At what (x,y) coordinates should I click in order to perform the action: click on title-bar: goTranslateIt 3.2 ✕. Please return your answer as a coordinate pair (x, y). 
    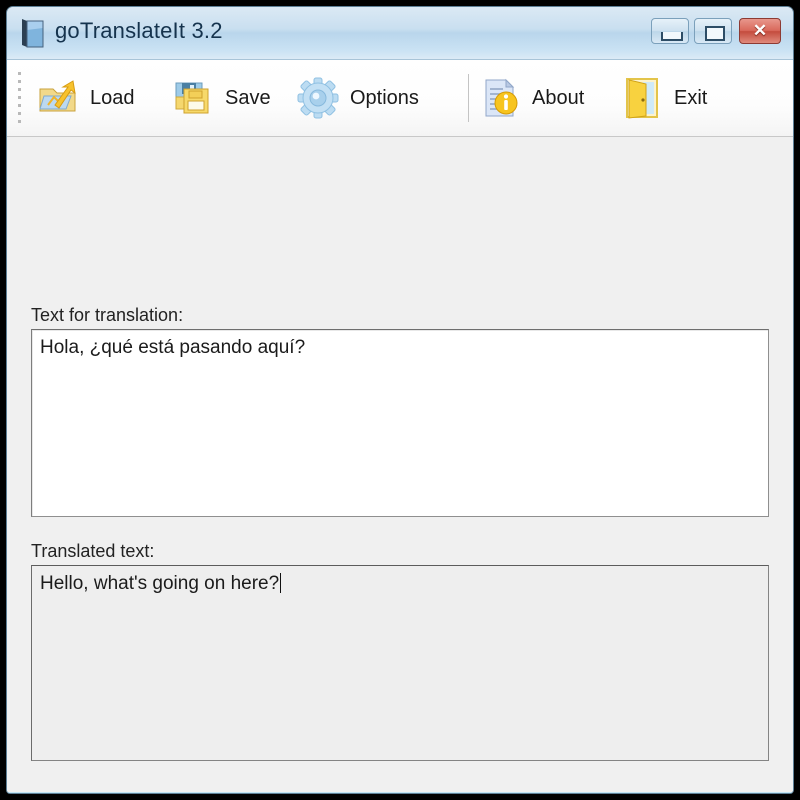
    Looking at the image, I should click on (400, 33).